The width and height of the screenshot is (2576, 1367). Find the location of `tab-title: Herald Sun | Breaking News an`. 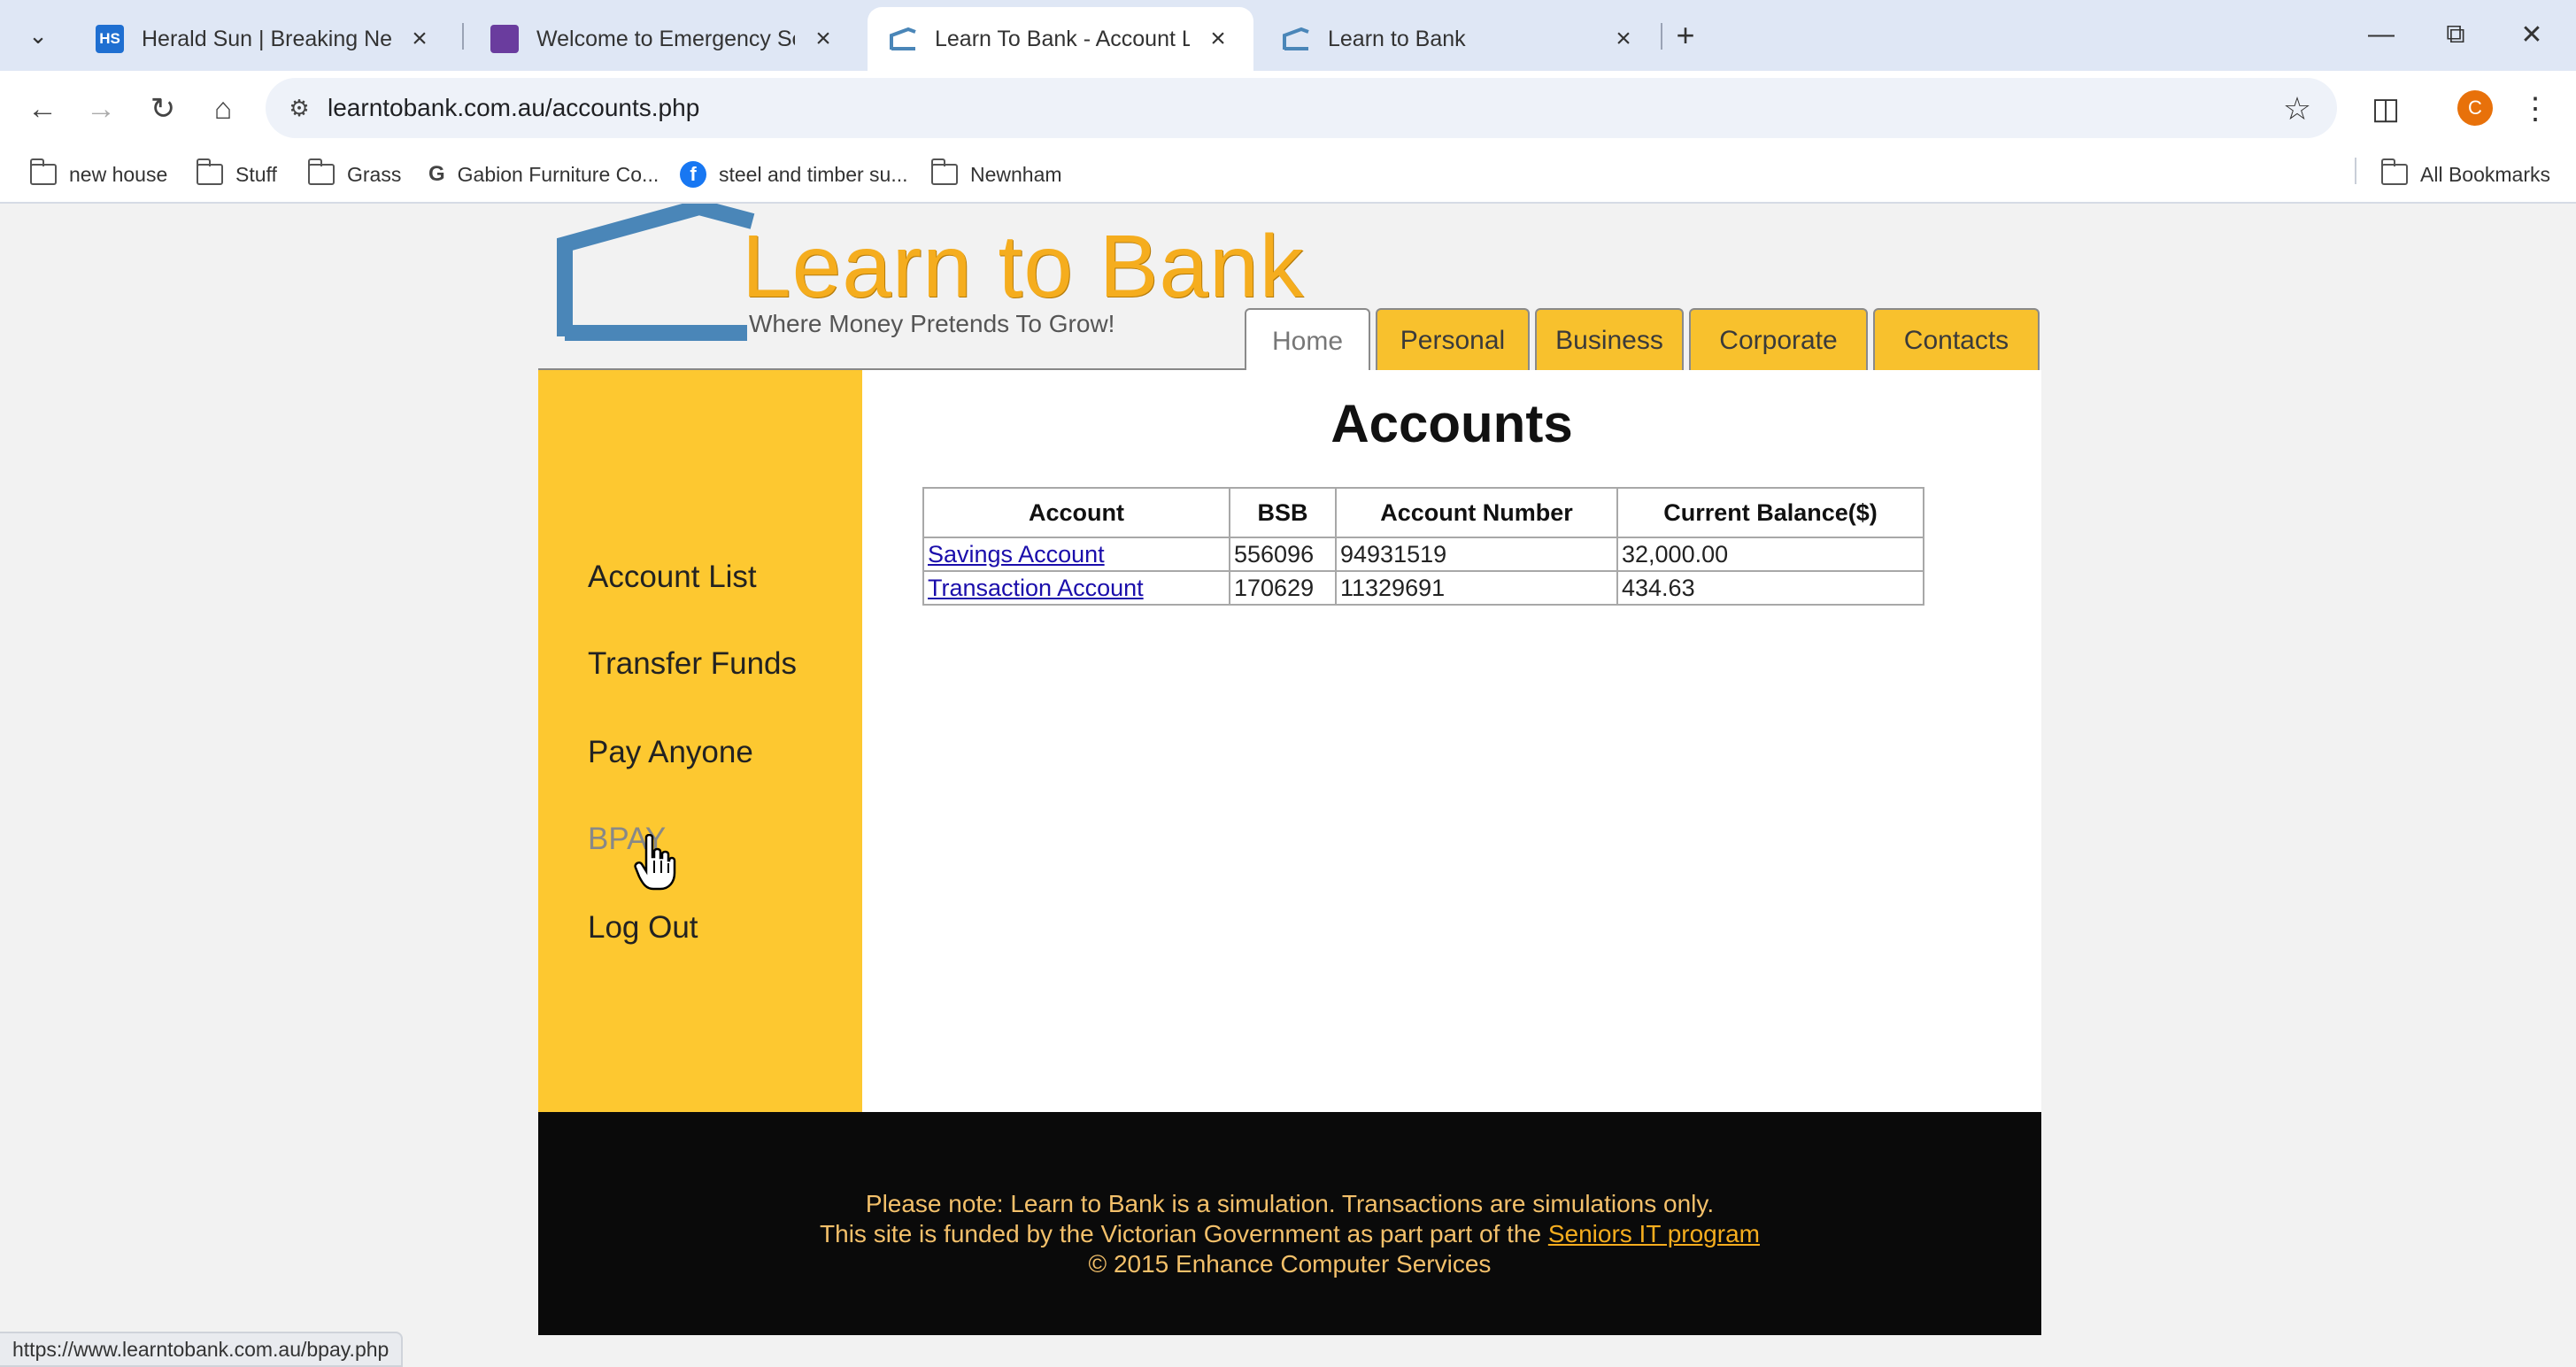

tab-title: Herald Sun | Breaking News an is located at coordinates (266, 38).